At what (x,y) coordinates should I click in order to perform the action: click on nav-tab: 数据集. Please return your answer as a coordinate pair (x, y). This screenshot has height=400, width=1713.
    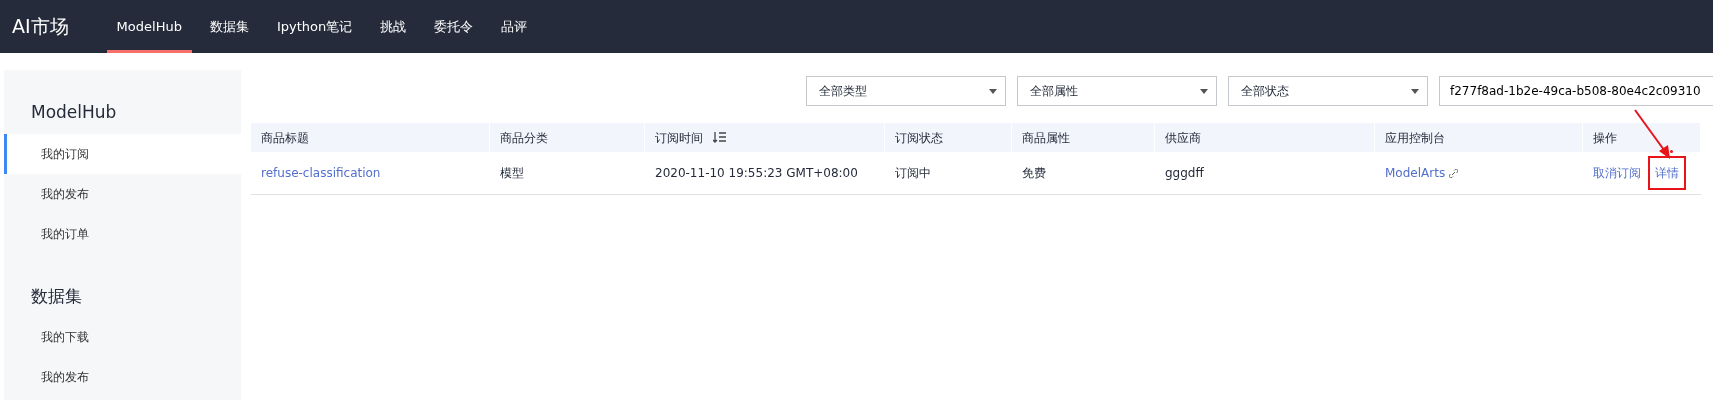
    Looking at the image, I should click on (229, 26).